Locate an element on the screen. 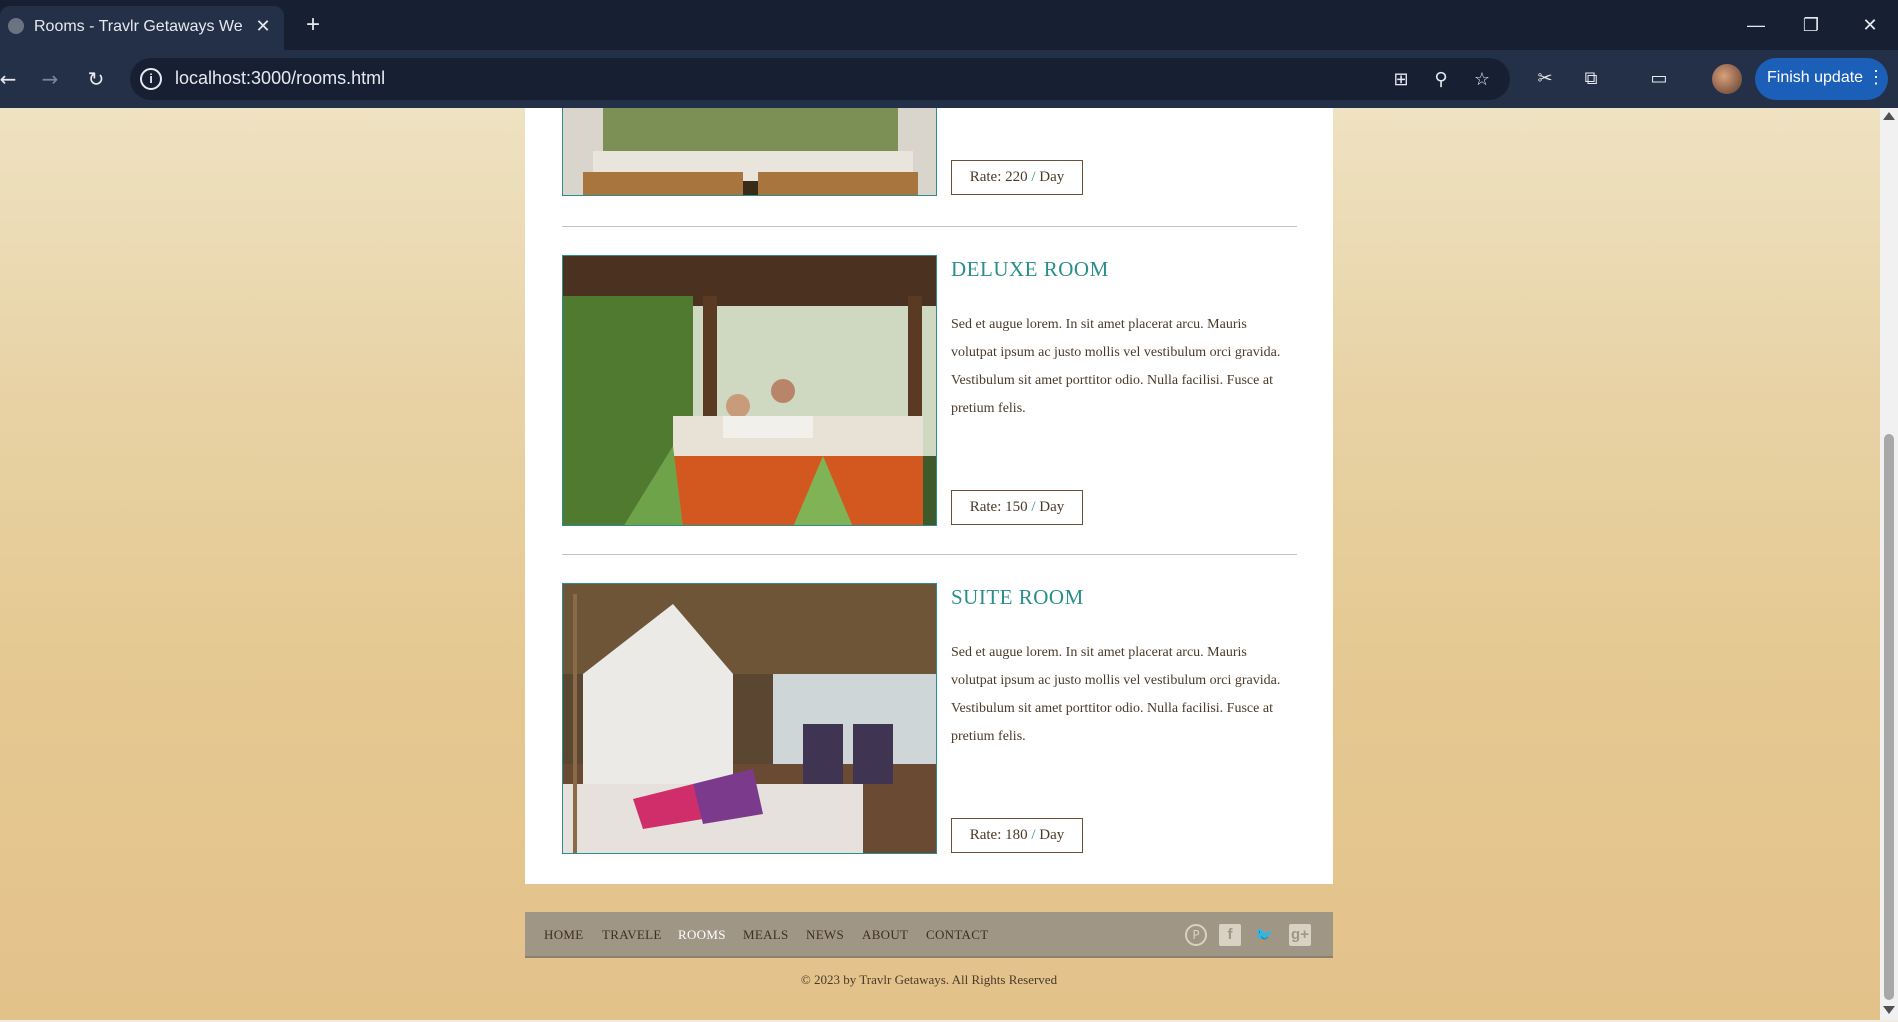 The height and width of the screenshot is (1022, 1898). scroll-down-icon is located at coordinates (1889, 1010).